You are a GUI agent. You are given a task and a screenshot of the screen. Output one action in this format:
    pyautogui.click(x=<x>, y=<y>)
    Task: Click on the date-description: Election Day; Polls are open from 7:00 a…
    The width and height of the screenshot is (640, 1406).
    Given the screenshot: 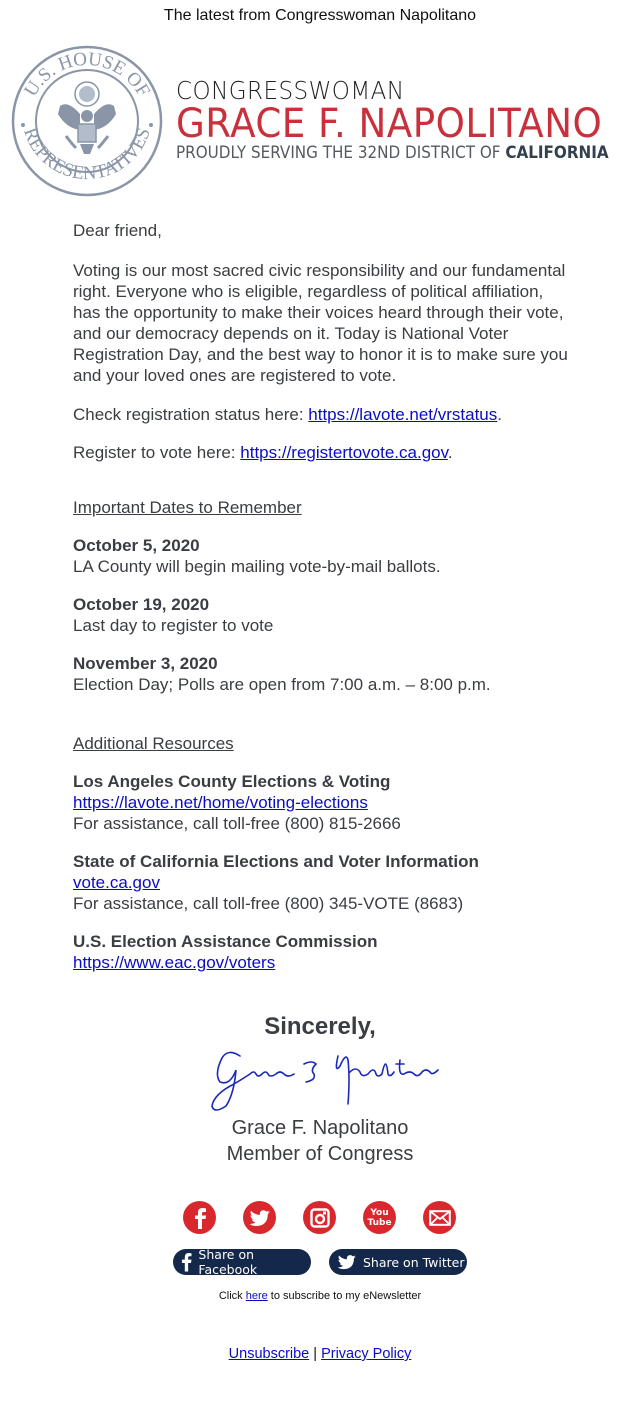 What is the action you would take?
    pyautogui.click(x=282, y=684)
    